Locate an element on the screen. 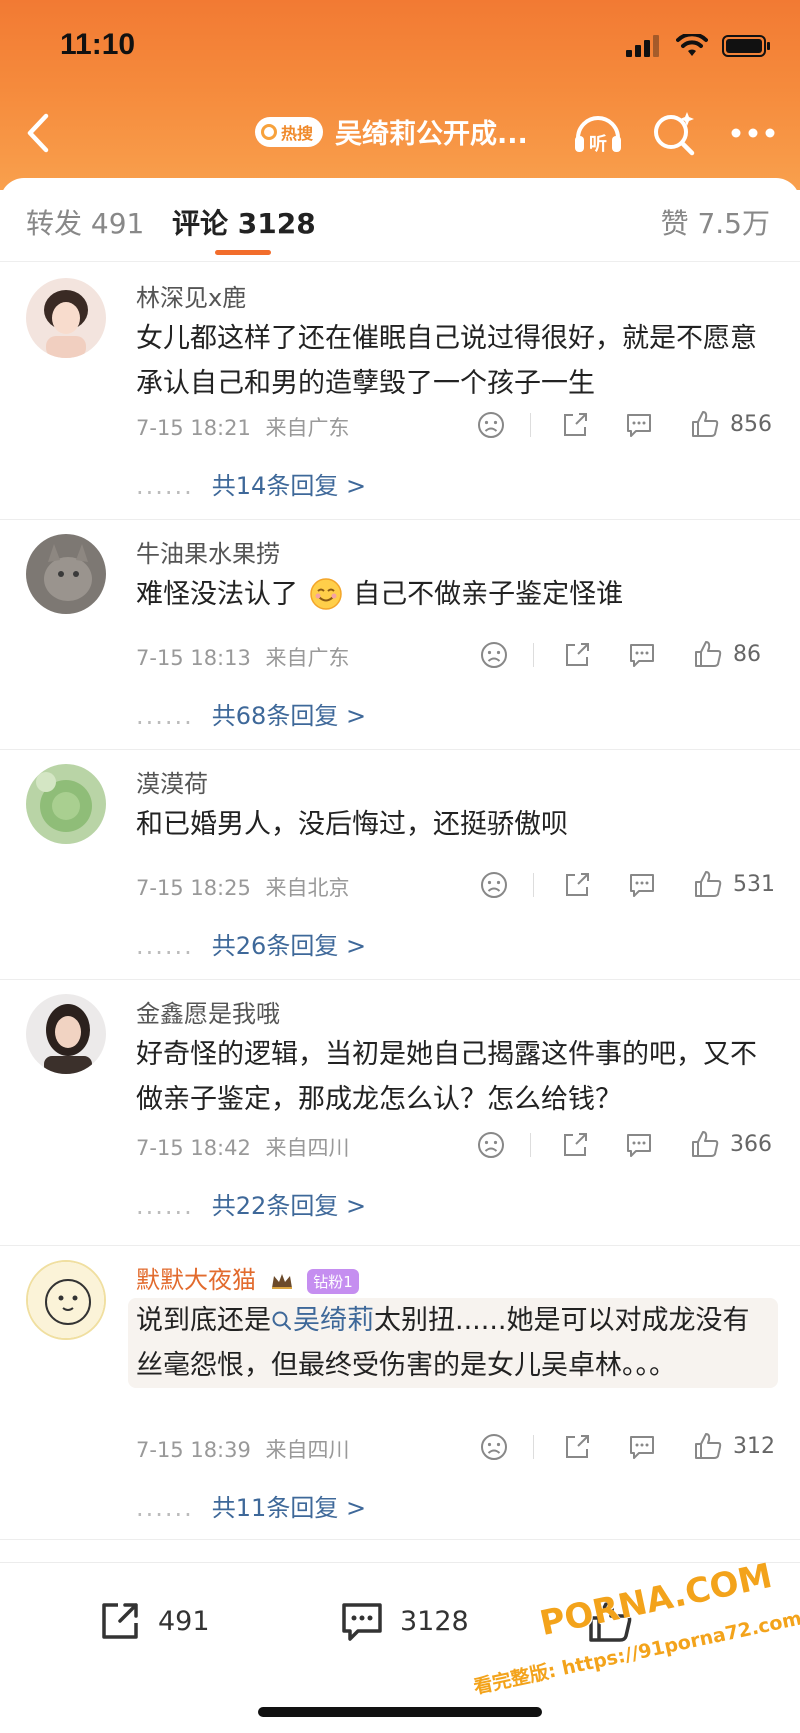 Image resolution: width=800 pixels, height=1733 pixels. signal-icon is located at coordinates (642, 46).